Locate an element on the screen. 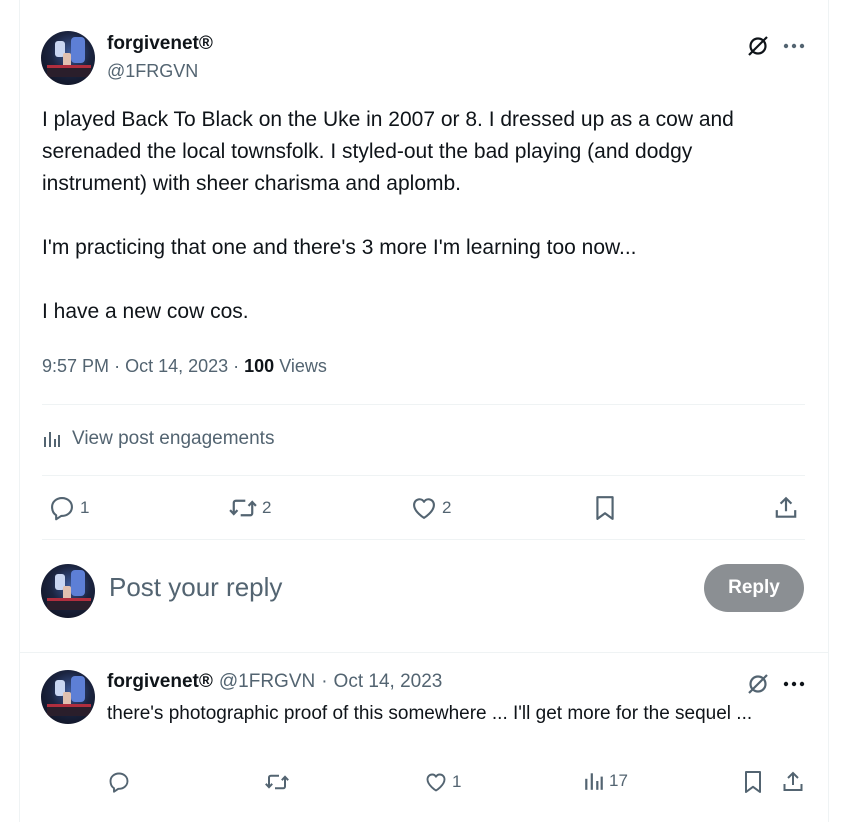 The height and width of the screenshot is (822, 847). composer-avatar is located at coordinates (68, 591).